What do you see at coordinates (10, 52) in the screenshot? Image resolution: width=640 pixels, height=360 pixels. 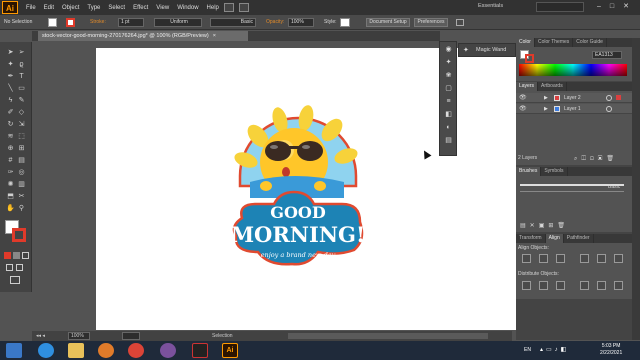 I see `selection-tool-icon: ➤` at bounding box center [10, 52].